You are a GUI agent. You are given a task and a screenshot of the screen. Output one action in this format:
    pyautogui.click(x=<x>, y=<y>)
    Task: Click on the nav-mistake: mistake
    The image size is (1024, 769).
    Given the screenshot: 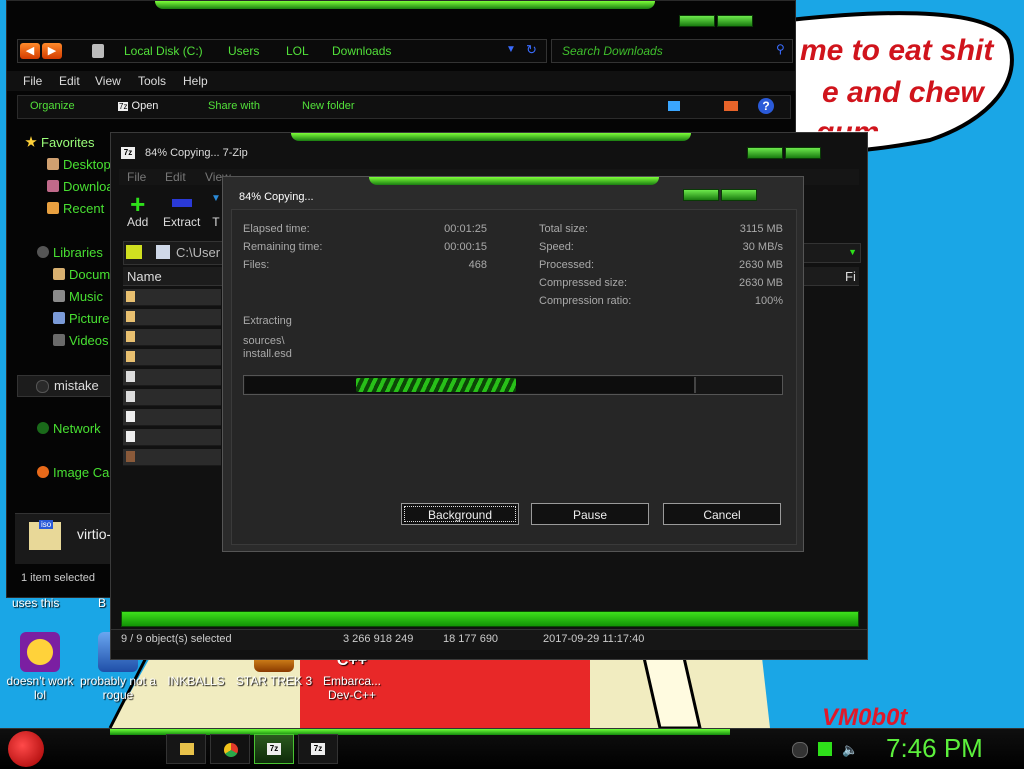 What is the action you would take?
    pyautogui.click(x=68, y=386)
    